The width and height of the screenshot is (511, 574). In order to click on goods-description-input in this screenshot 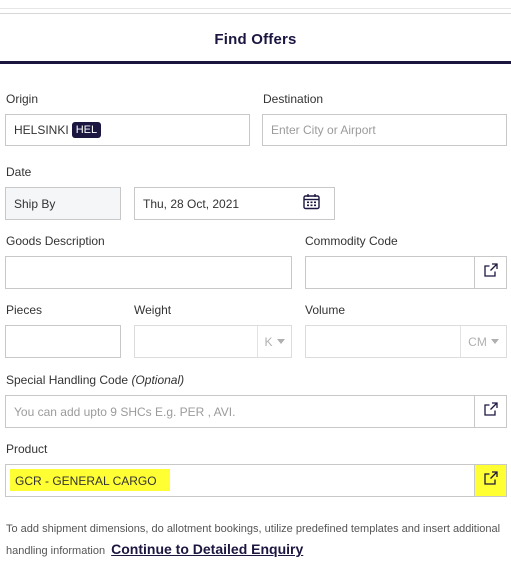, I will do `click(148, 272)`.